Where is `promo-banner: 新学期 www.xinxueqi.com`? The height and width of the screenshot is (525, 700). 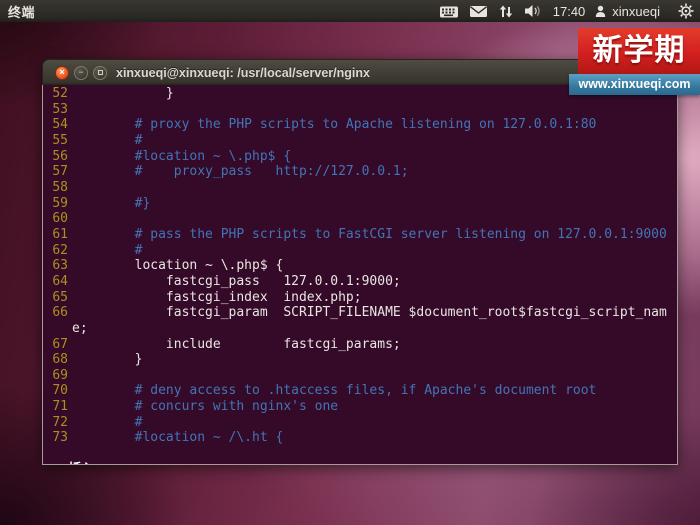 promo-banner: 新学期 www.xinxueqi.com is located at coordinates (634, 61).